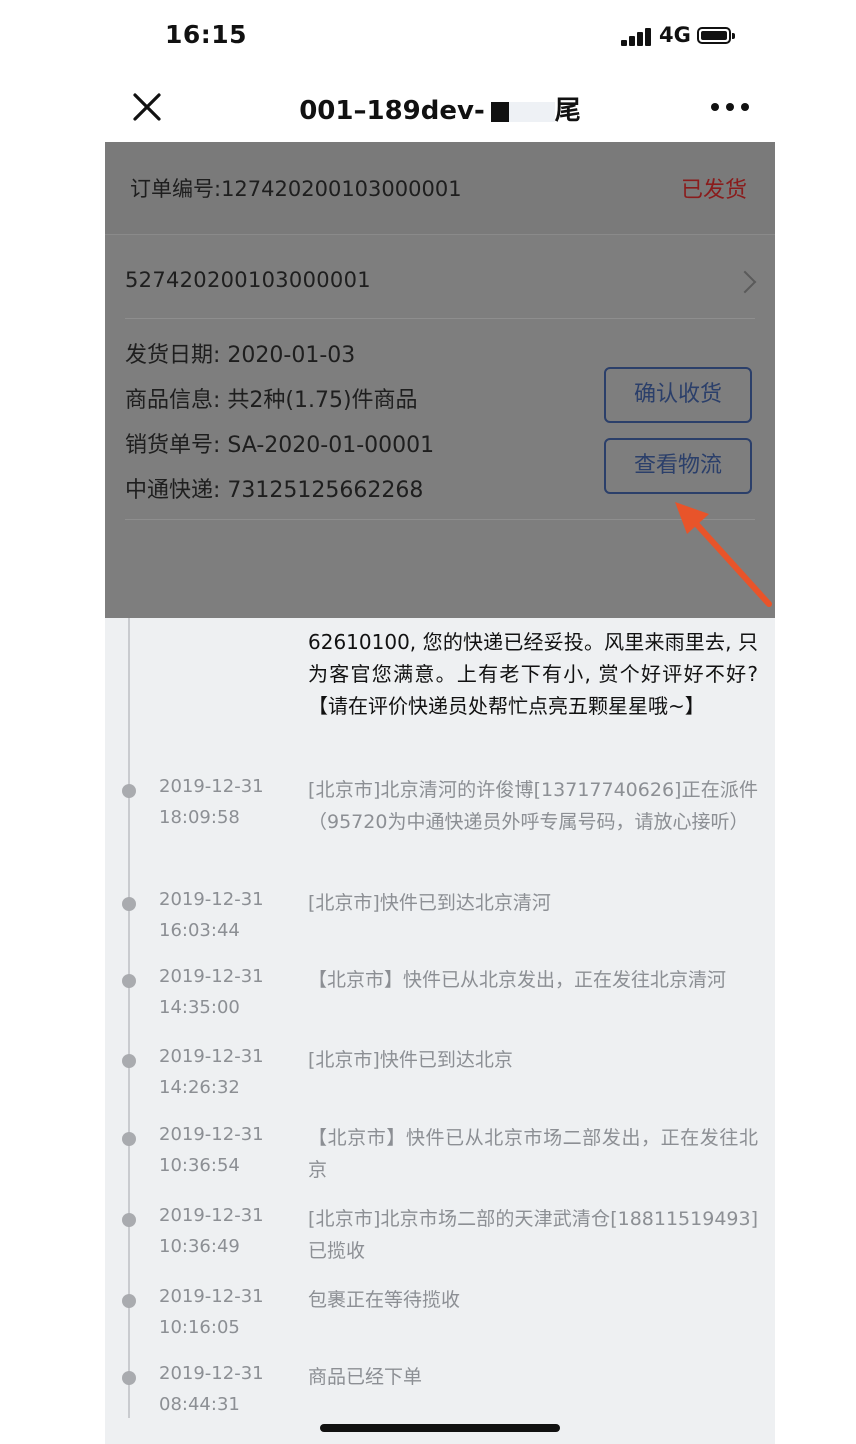 This screenshot has width=856, height=1444. What do you see at coordinates (732, 107) in the screenshot?
I see `more-button` at bounding box center [732, 107].